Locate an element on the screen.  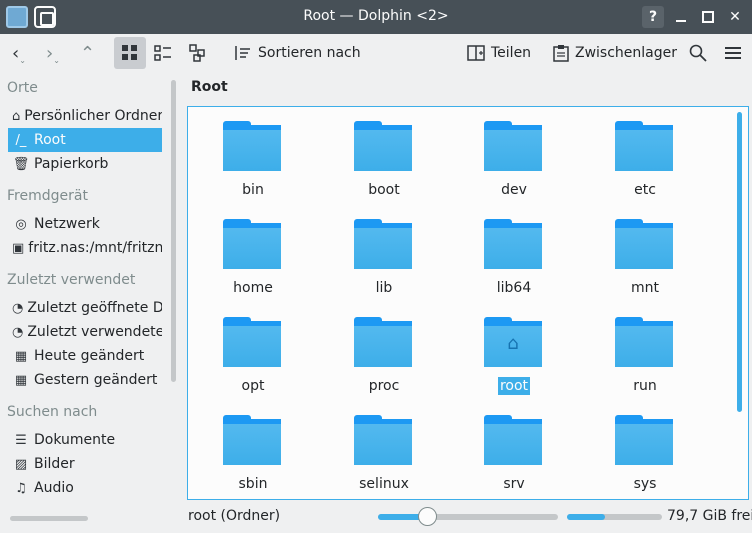
folder-item: ⌂ root is located at coordinates (514, 356).